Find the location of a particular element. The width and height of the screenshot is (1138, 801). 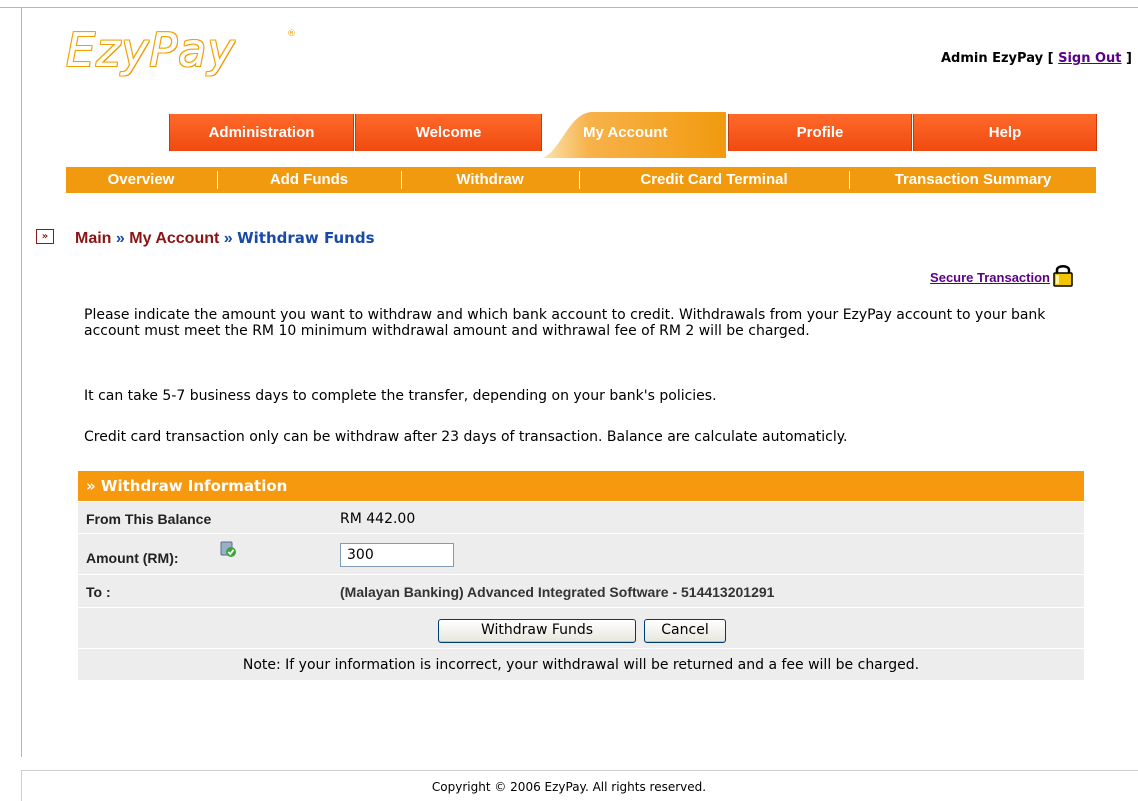

tab-administration: Administration is located at coordinates (261, 132).